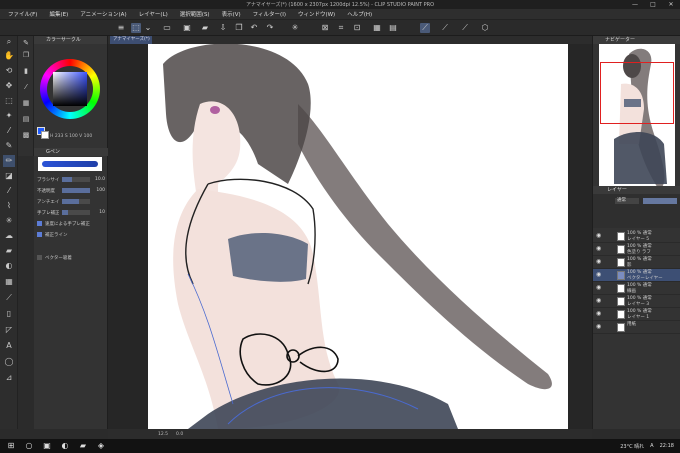 This screenshot has height=453, width=680. What do you see at coordinates (632, 446) in the screenshot?
I see `weather-widget: 23°C 晴れ` at bounding box center [632, 446].